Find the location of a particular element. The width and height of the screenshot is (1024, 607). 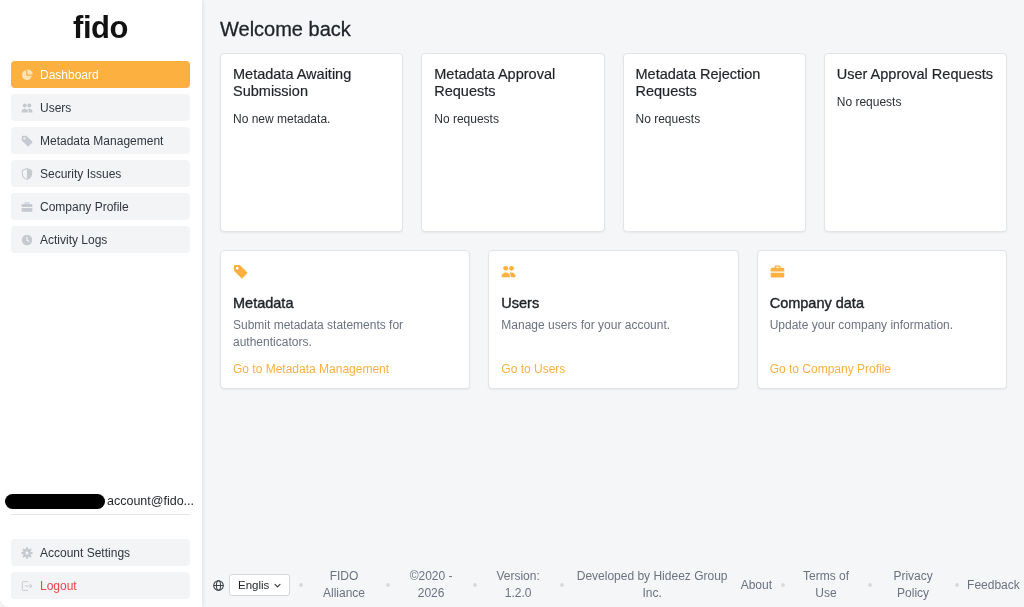

footer-link: About is located at coordinates (756, 585).